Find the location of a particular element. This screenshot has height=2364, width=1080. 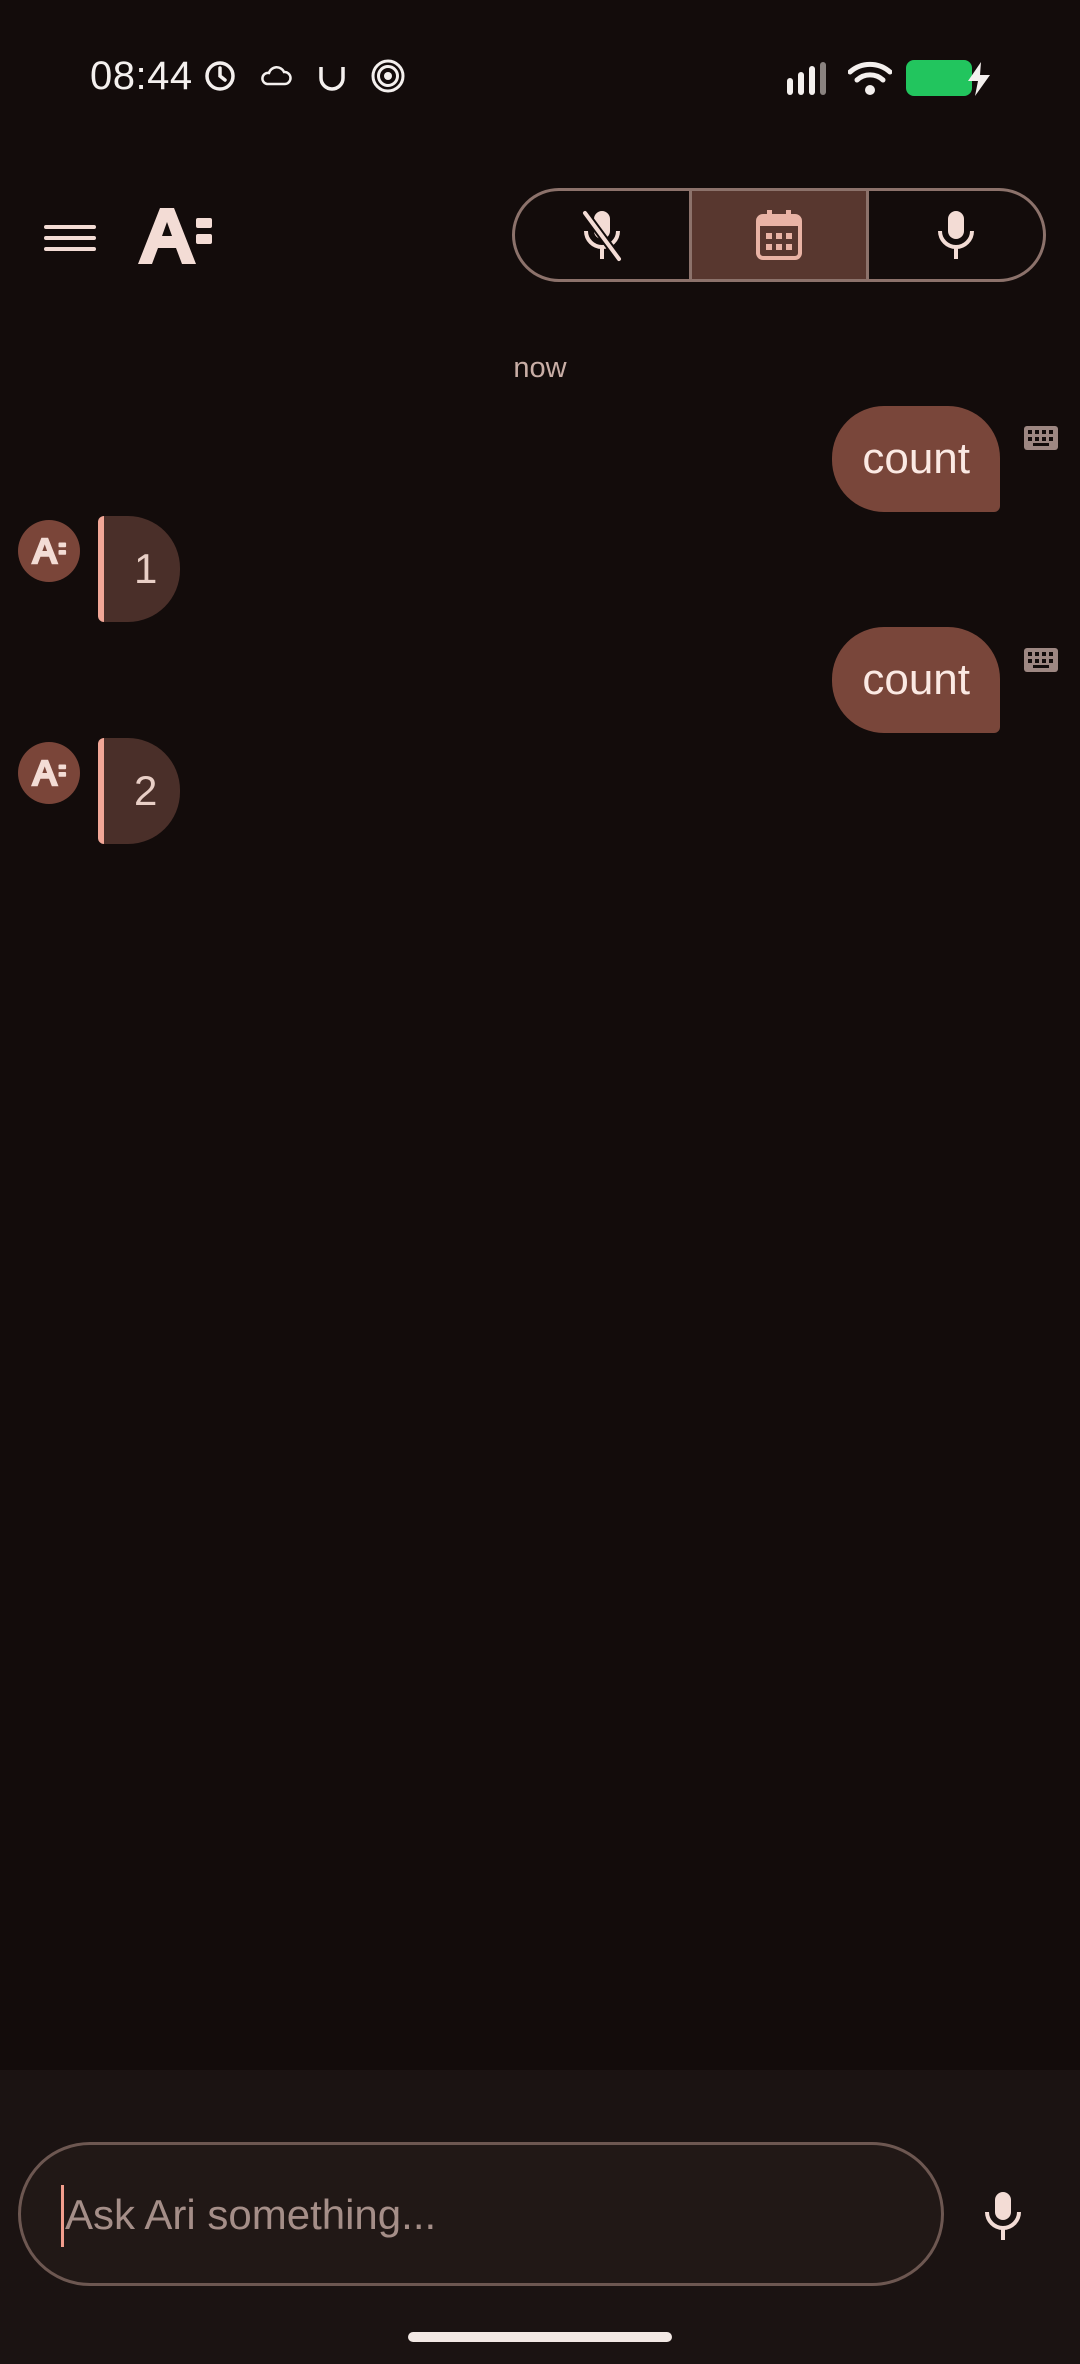

battery-icon is located at coordinates (939, 78).